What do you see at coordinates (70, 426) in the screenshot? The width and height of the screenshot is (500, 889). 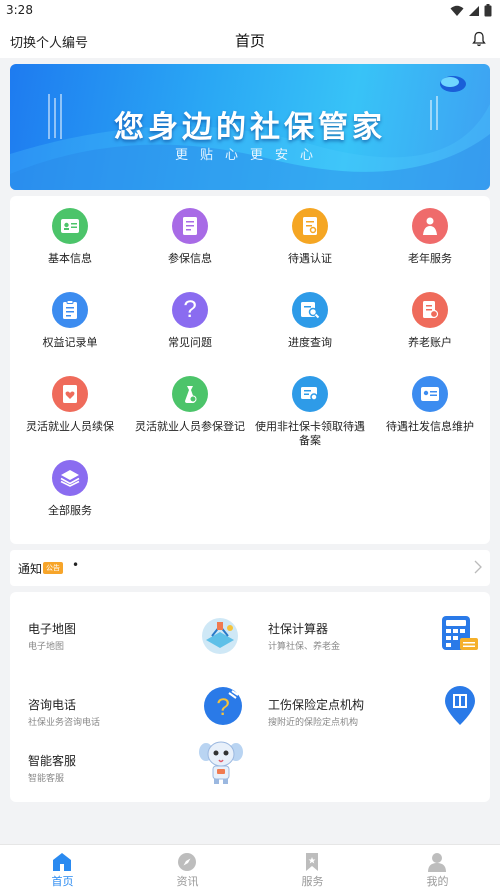 I see `service-label: 灵活就业人员续保` at bounding box center [70, 426].